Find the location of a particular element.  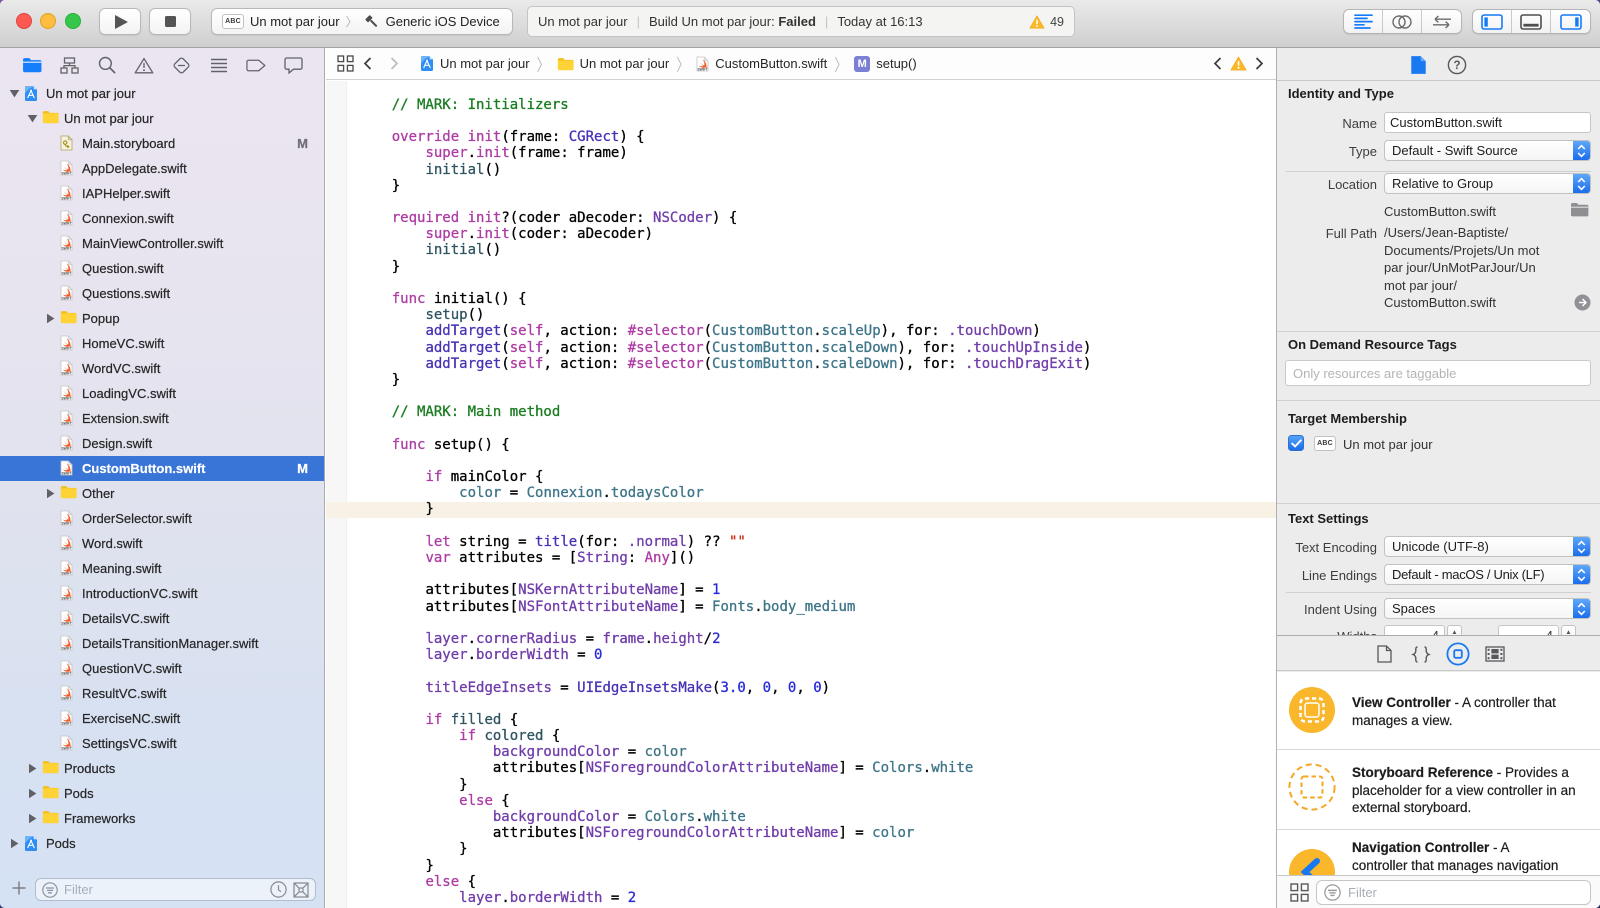

code-line: super.init(coder: aDecoder) is located at coordinates (817, 234).